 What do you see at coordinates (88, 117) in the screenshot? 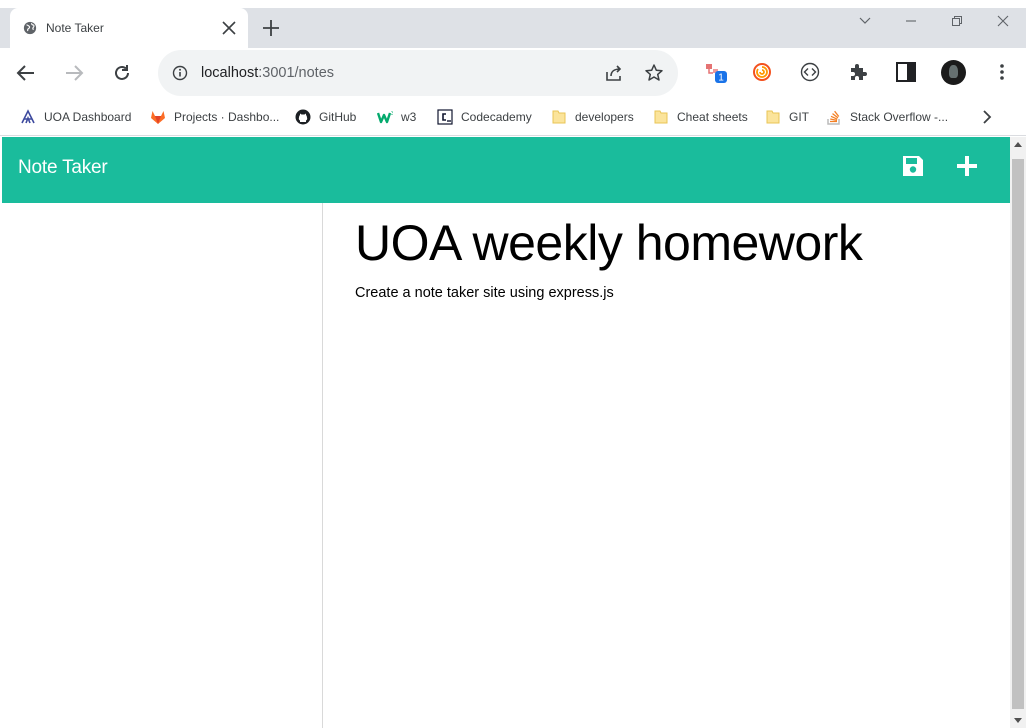
I see `bookmark-label: UOA Dashboard` at bounding box center [88, 117].